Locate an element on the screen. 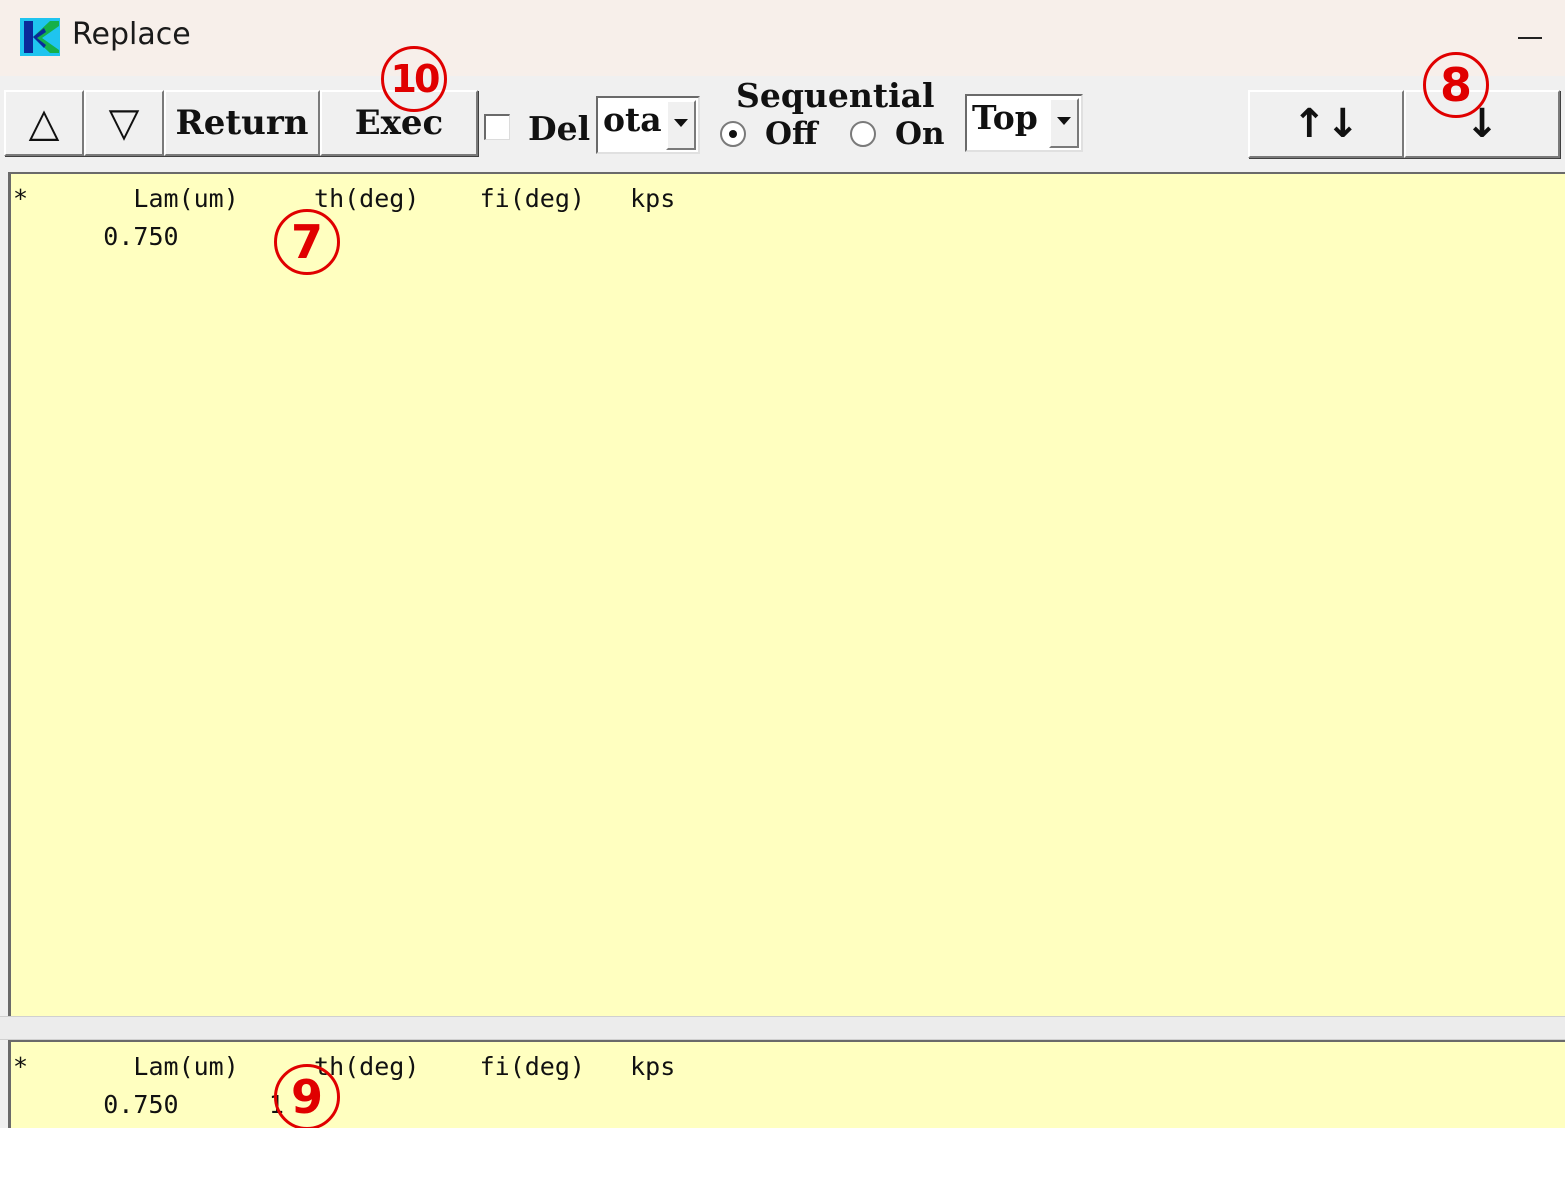  callout-8: 8 is located at coordinates (1456, 85).